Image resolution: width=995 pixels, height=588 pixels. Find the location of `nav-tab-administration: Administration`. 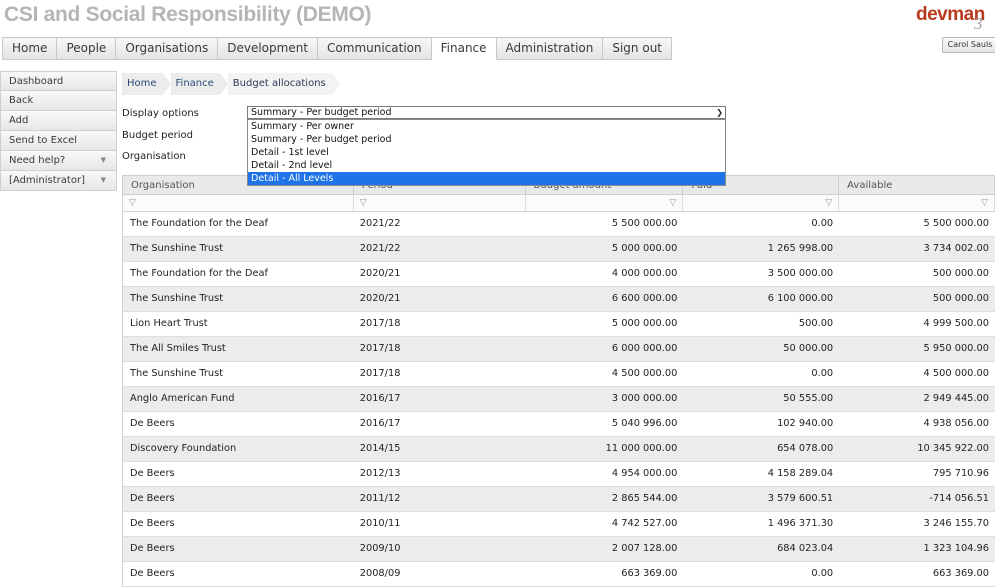

nav-tab-administration: Administration is located at coordinates (550, 48).